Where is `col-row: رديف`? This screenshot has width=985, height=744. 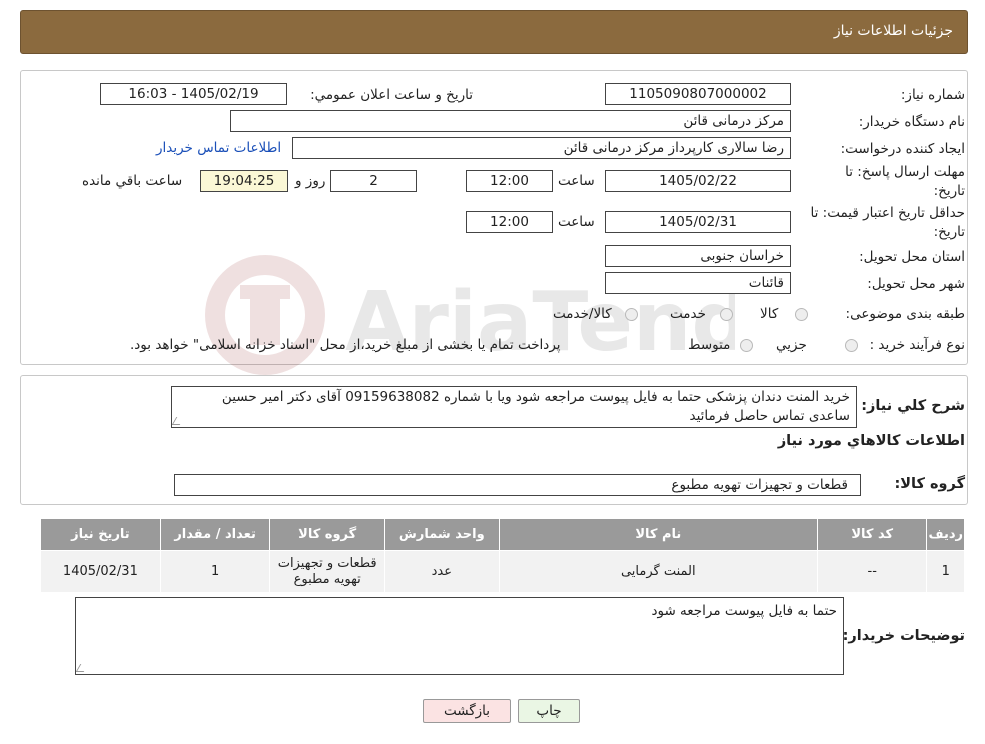
col-row: رديف is located at coordinates (945, 534).